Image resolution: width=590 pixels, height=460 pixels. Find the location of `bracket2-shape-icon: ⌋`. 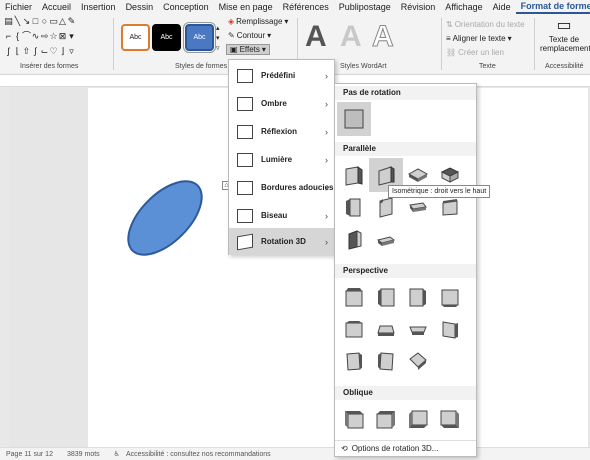

bracket2-shape-icon: ⌋ is located at coordinates (62, 53).